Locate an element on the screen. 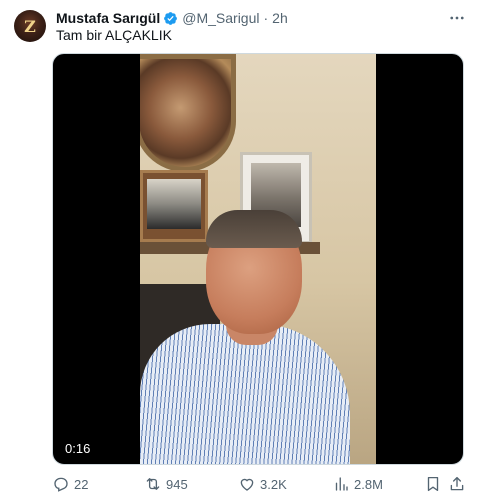  timestamp: 2h is located at coordinates (280, 18).